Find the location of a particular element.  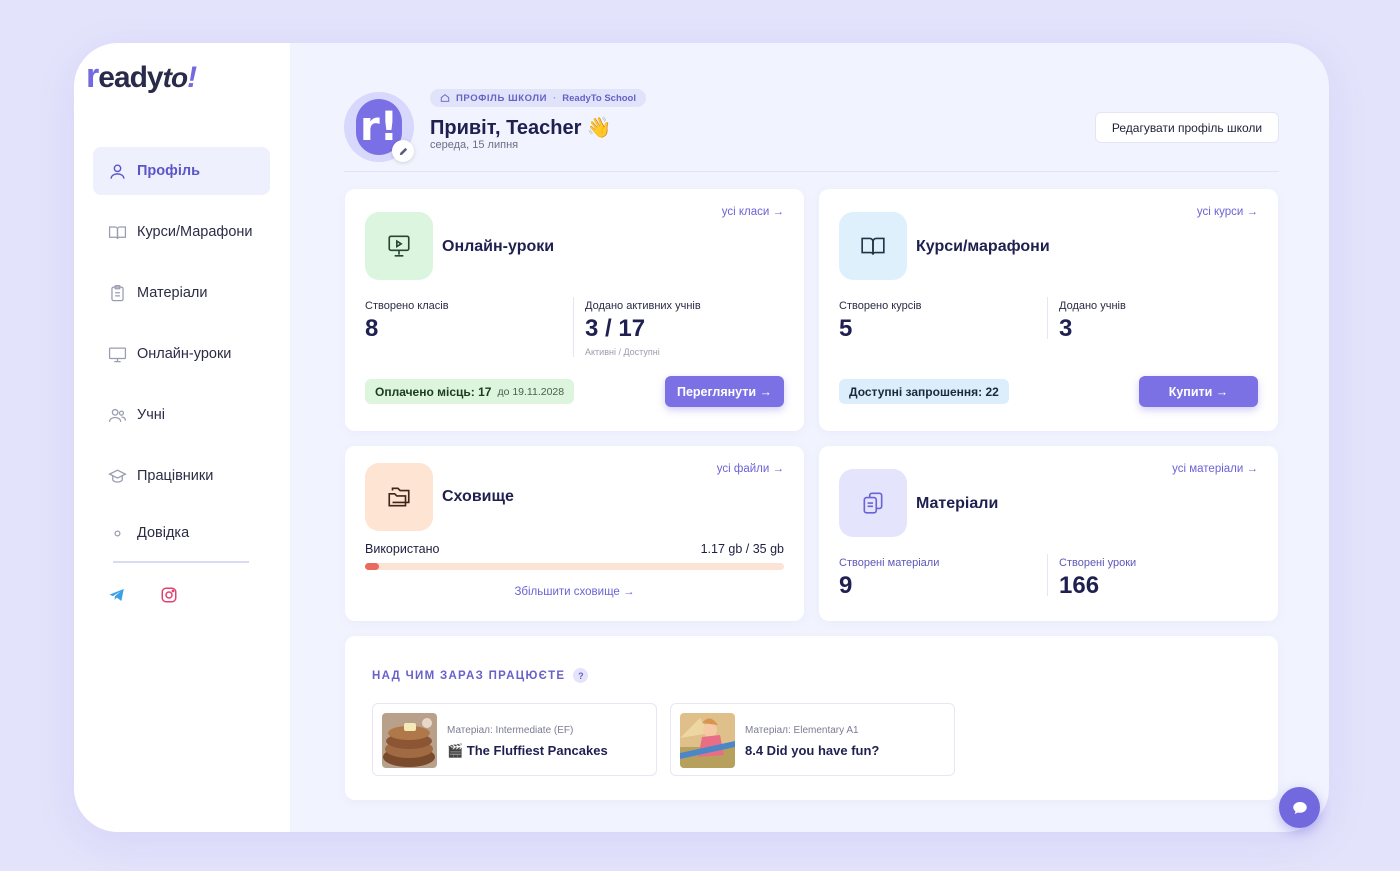

classes-created-value: 8 is located at coordinates (372, 328).